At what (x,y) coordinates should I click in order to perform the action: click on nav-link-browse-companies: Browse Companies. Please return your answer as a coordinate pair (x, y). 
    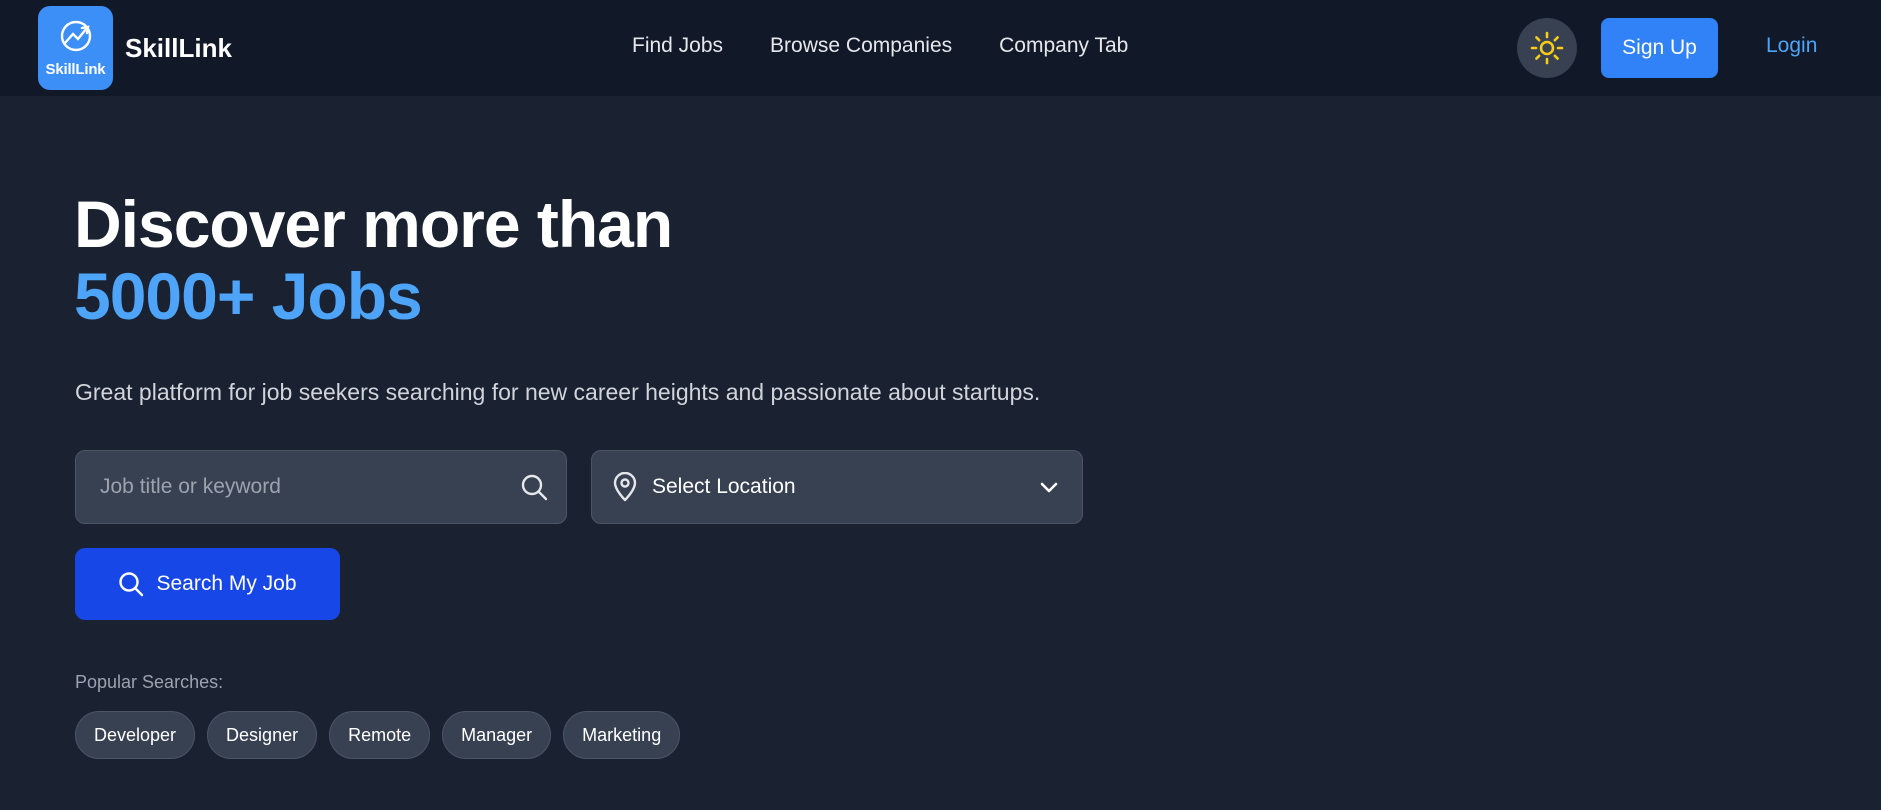
    Looking at the image, I should click on (861, 46).